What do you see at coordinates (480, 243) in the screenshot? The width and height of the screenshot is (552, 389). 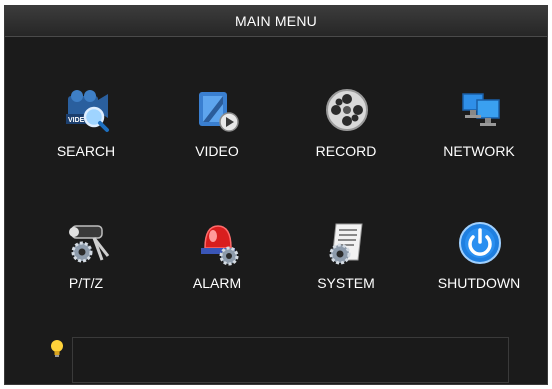 I see `power-icon` at bounding box center [480, 243].